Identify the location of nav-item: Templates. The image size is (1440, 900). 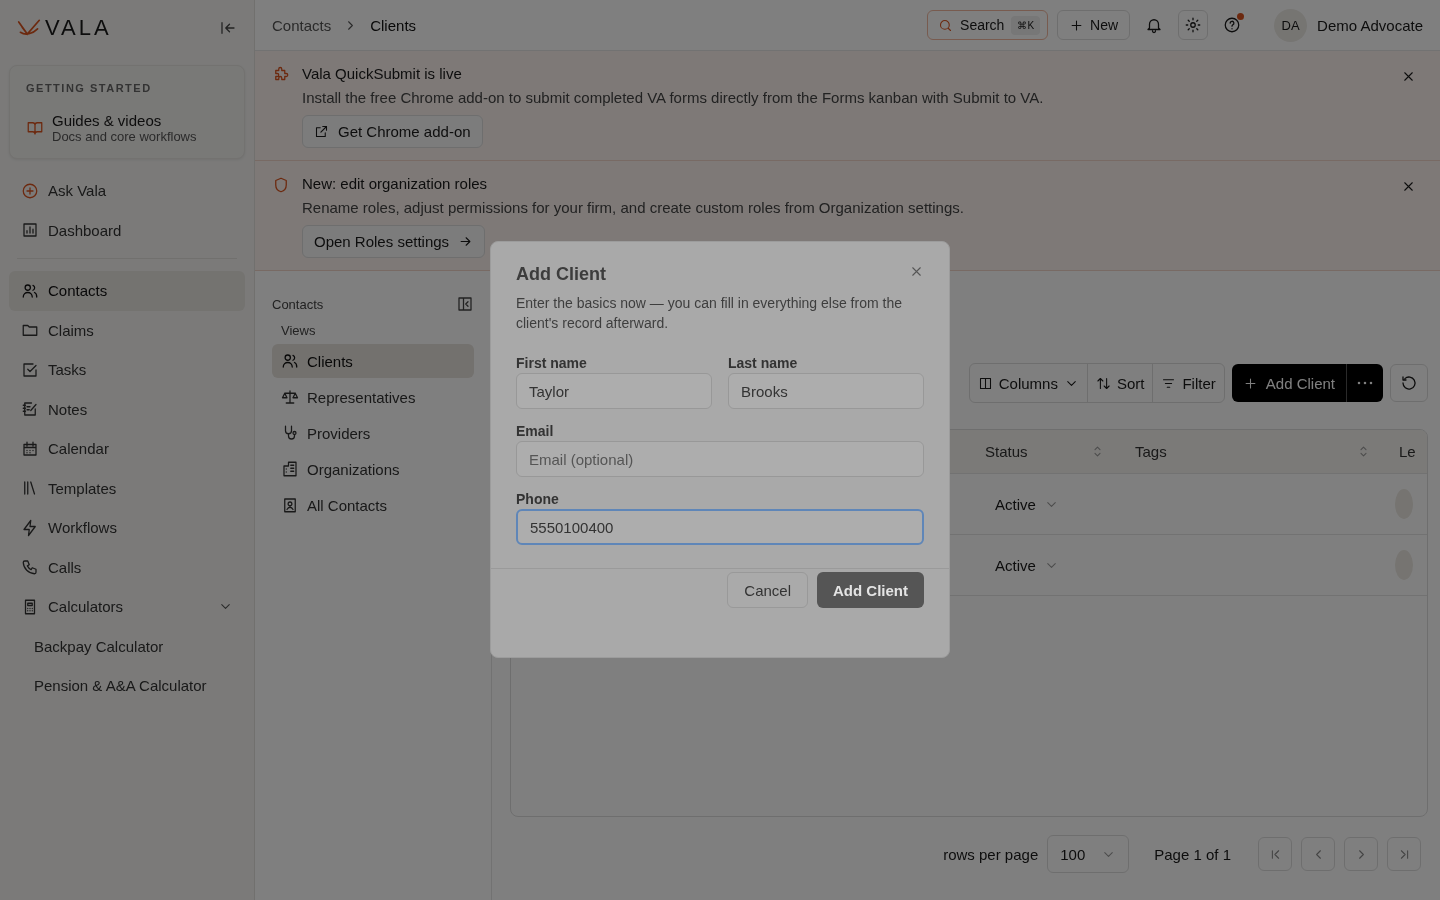
(127, 488).